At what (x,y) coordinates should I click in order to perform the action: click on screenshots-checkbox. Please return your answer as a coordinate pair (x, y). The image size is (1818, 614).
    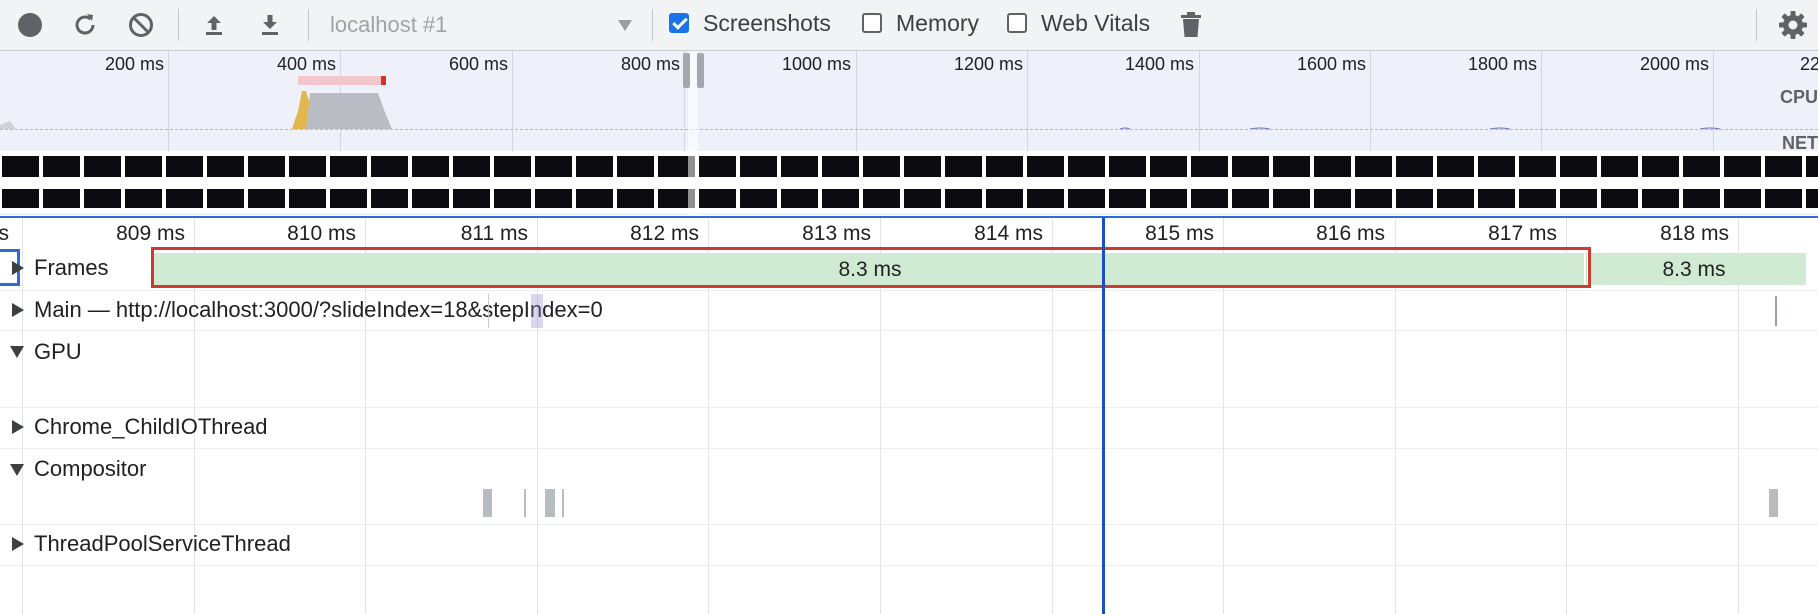
    Looking at the image, I should click on (679, 23).